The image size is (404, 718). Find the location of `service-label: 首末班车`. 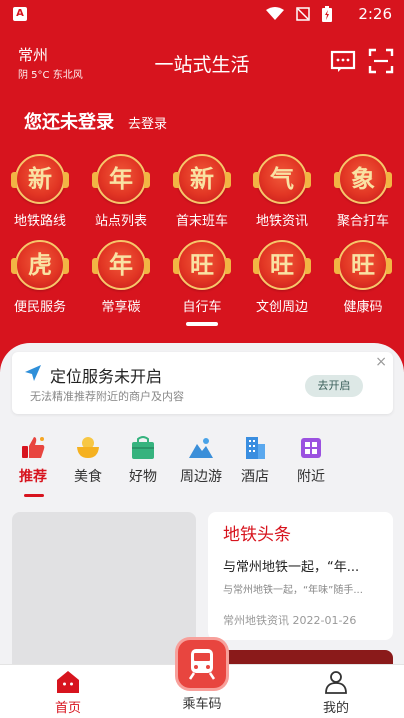

service-label: 首末班车 is located at coordinates (201, 221).